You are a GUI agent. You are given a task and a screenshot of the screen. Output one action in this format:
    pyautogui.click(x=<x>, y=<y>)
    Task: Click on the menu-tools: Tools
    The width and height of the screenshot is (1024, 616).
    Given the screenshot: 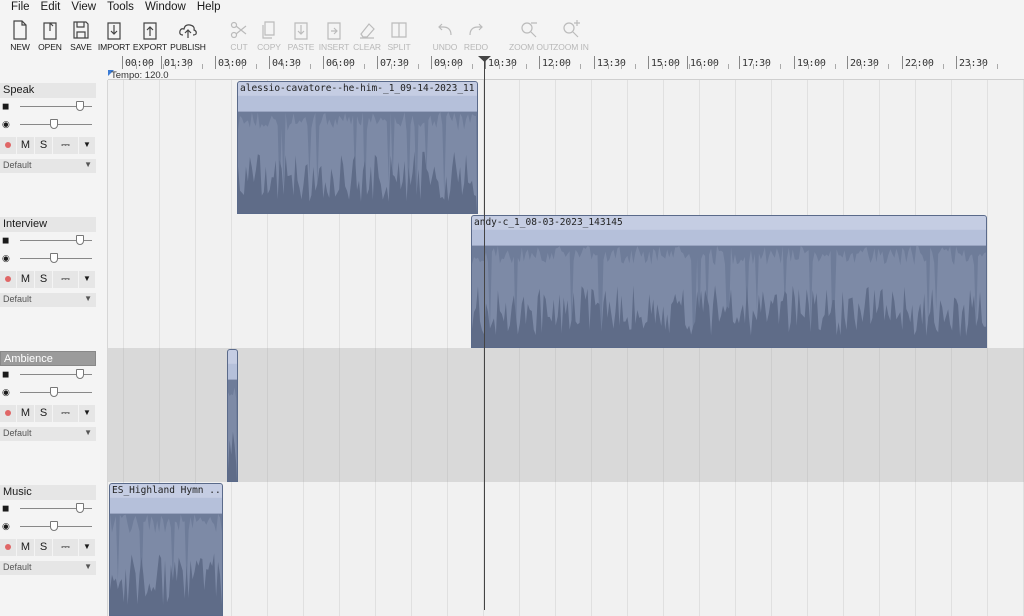 What is the action you would take?
    pyautogui.click(x=120, y=8)
    